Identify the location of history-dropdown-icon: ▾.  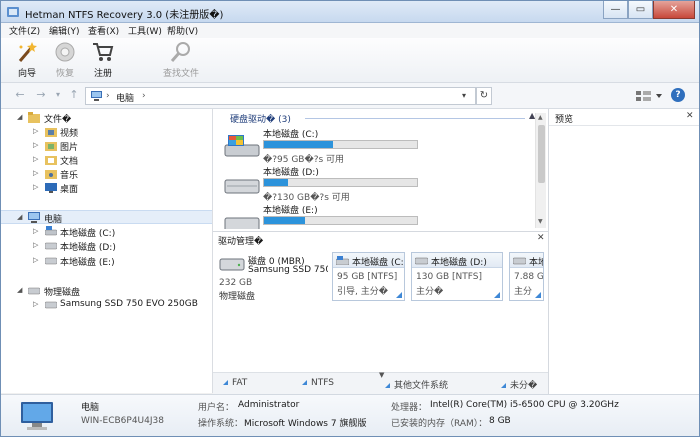
(58, 95).